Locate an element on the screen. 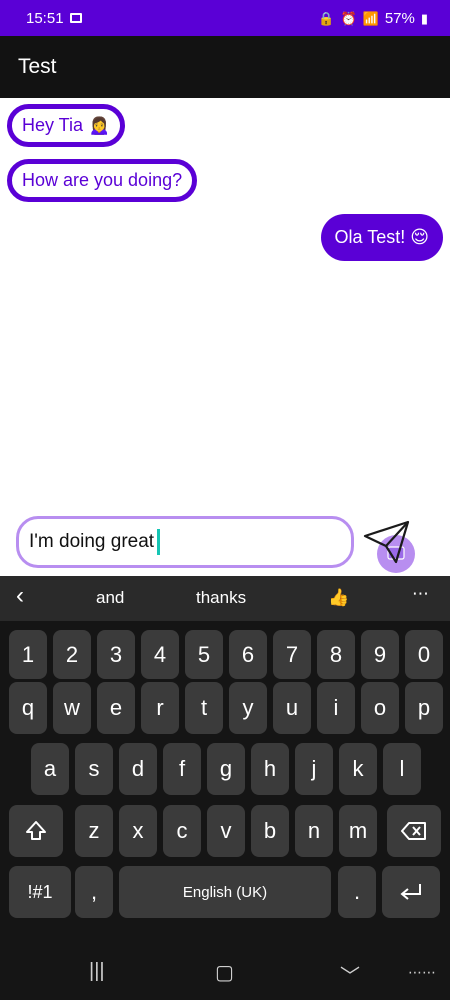 Image resolution: width=450 pixels, height=1000 pixels. shift-icon is located at coordinates (36, 830).